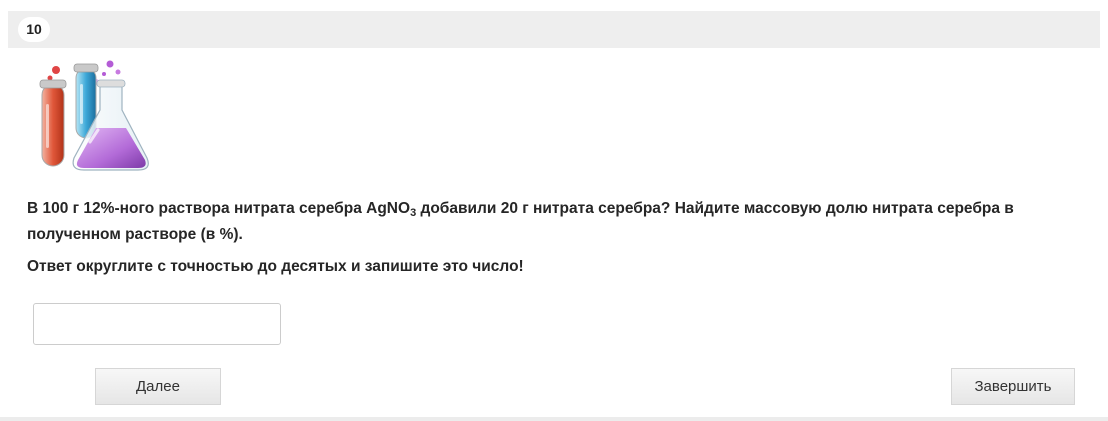 The image size is (1108, 421). Describe the element at coordinates (1013, 386) in the screenshot. I see `finish-button: Завершить` at that location.